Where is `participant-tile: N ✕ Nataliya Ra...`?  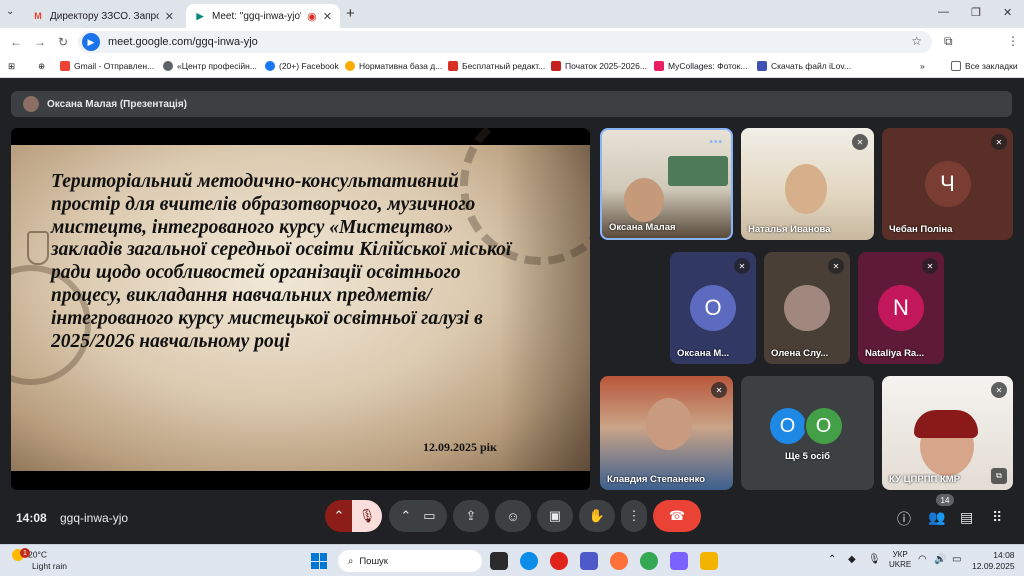
participant-tile: N ✕ Nataliya Ra... is located at coordinates (901, 308).